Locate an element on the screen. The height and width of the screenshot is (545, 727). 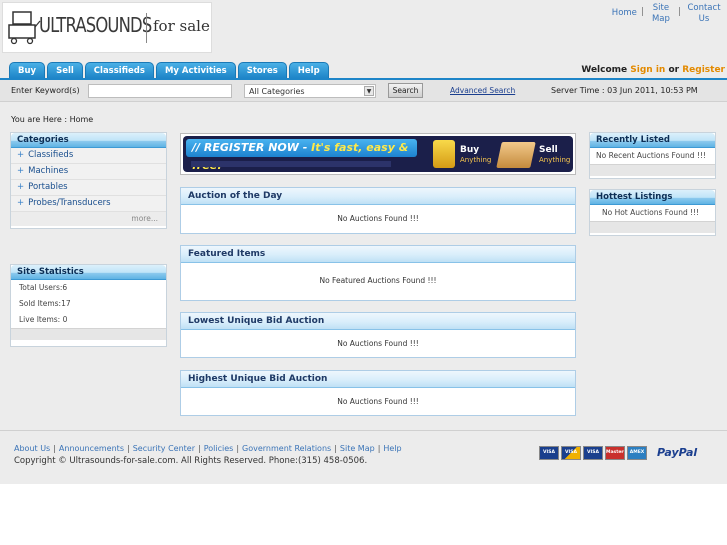
amex-card-icon: AMEX is located at coordinates (637, 453).